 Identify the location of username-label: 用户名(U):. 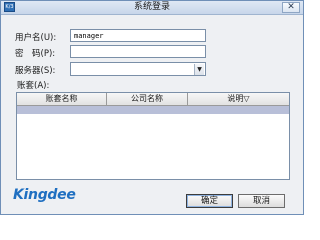
(36, 38).